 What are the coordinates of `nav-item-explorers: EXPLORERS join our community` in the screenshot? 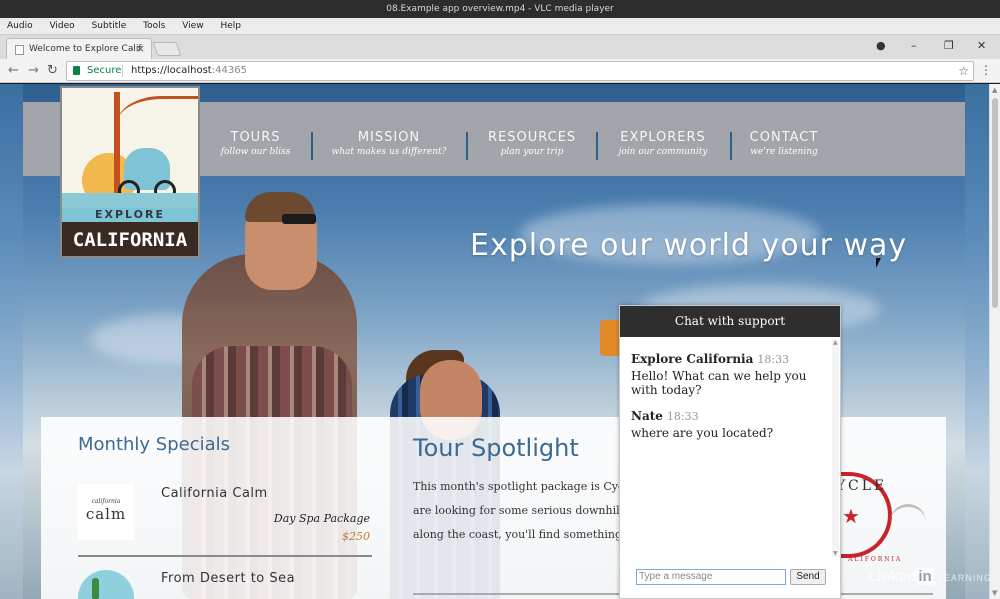 It's located at (663, 143).